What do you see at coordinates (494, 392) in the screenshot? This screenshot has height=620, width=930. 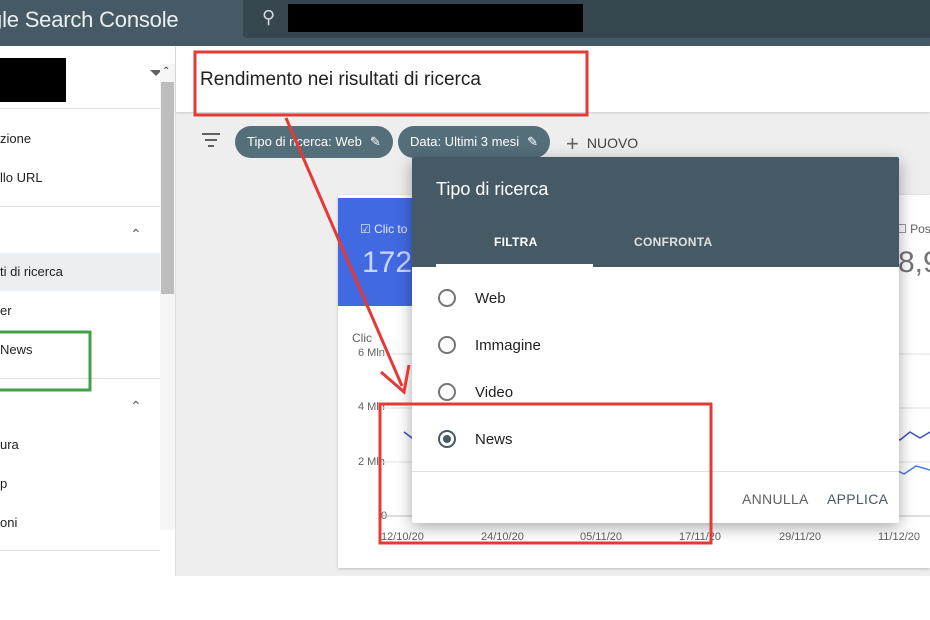 I see `option-label: Video` at bounding box center [494, 392].